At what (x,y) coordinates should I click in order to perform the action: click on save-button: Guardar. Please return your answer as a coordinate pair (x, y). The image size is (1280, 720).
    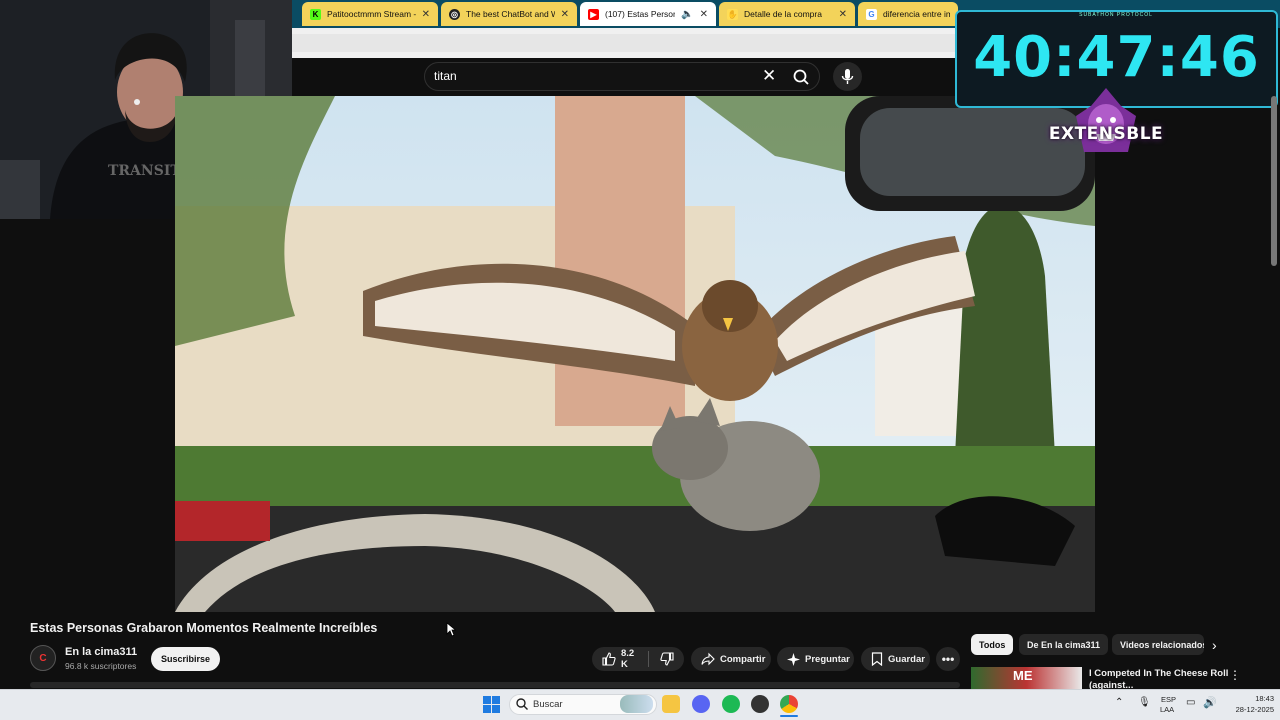
    Looking at the image, I should click on (895, 659).